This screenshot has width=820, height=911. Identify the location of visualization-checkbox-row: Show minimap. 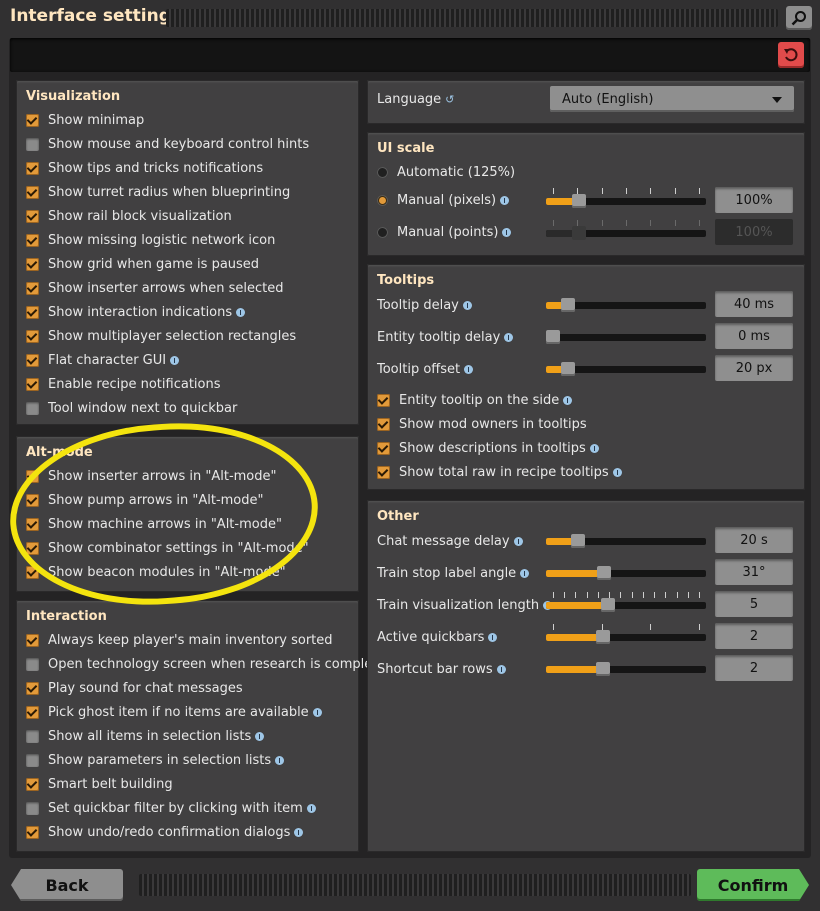
(85, 120).